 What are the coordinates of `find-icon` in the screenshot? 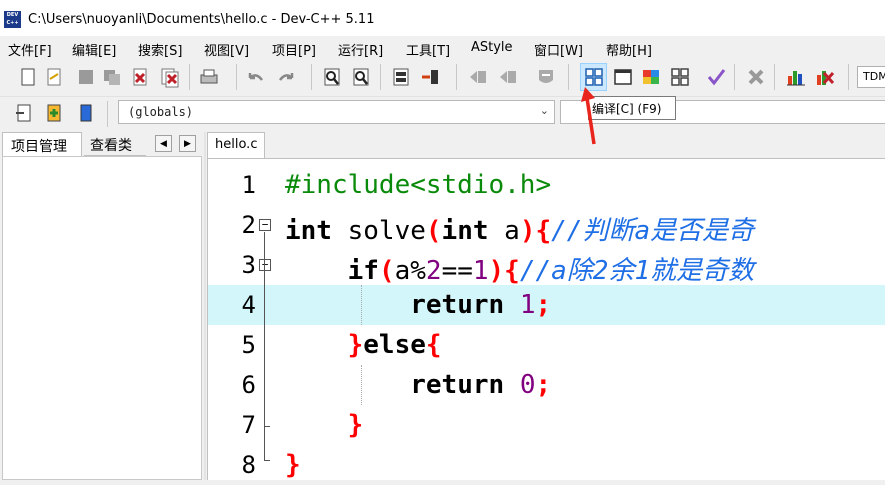 It's located at (332, 77).